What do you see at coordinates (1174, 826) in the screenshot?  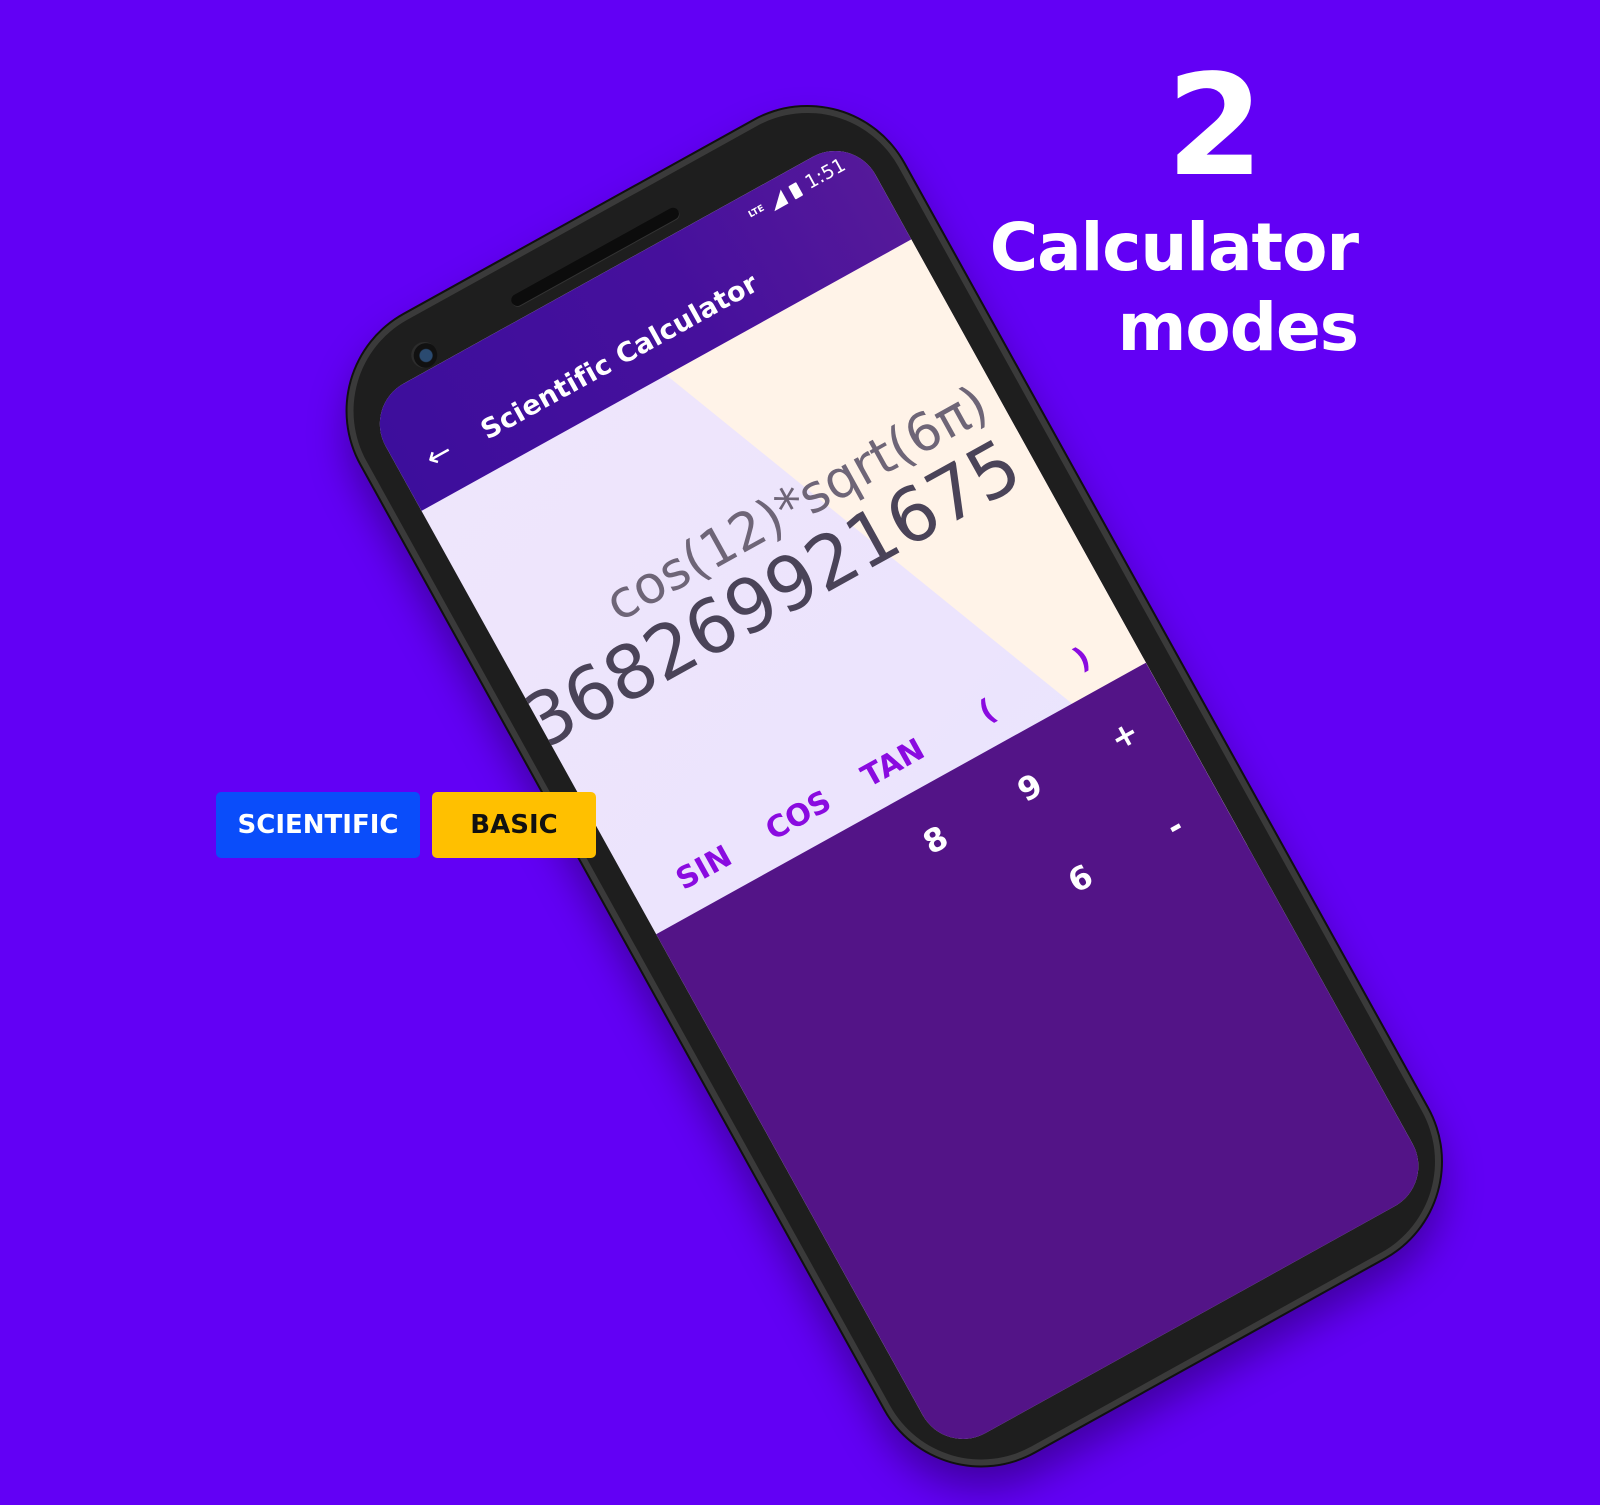 I see `key-minus: -` at bounding box center [1174, 826].